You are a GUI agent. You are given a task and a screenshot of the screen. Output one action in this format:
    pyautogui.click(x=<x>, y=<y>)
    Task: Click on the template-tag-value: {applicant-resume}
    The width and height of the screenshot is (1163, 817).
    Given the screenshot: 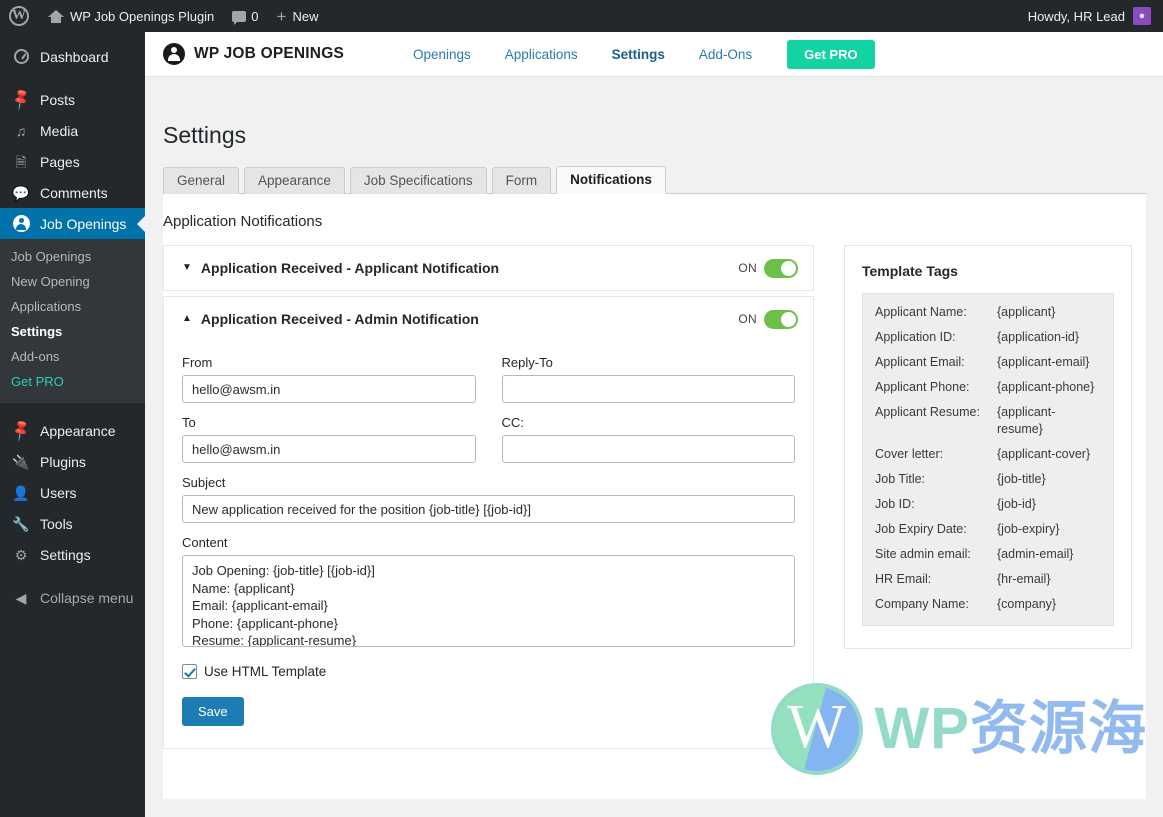 What is the action you would take?
    pyautogui.click(x=1026, y=420)
    